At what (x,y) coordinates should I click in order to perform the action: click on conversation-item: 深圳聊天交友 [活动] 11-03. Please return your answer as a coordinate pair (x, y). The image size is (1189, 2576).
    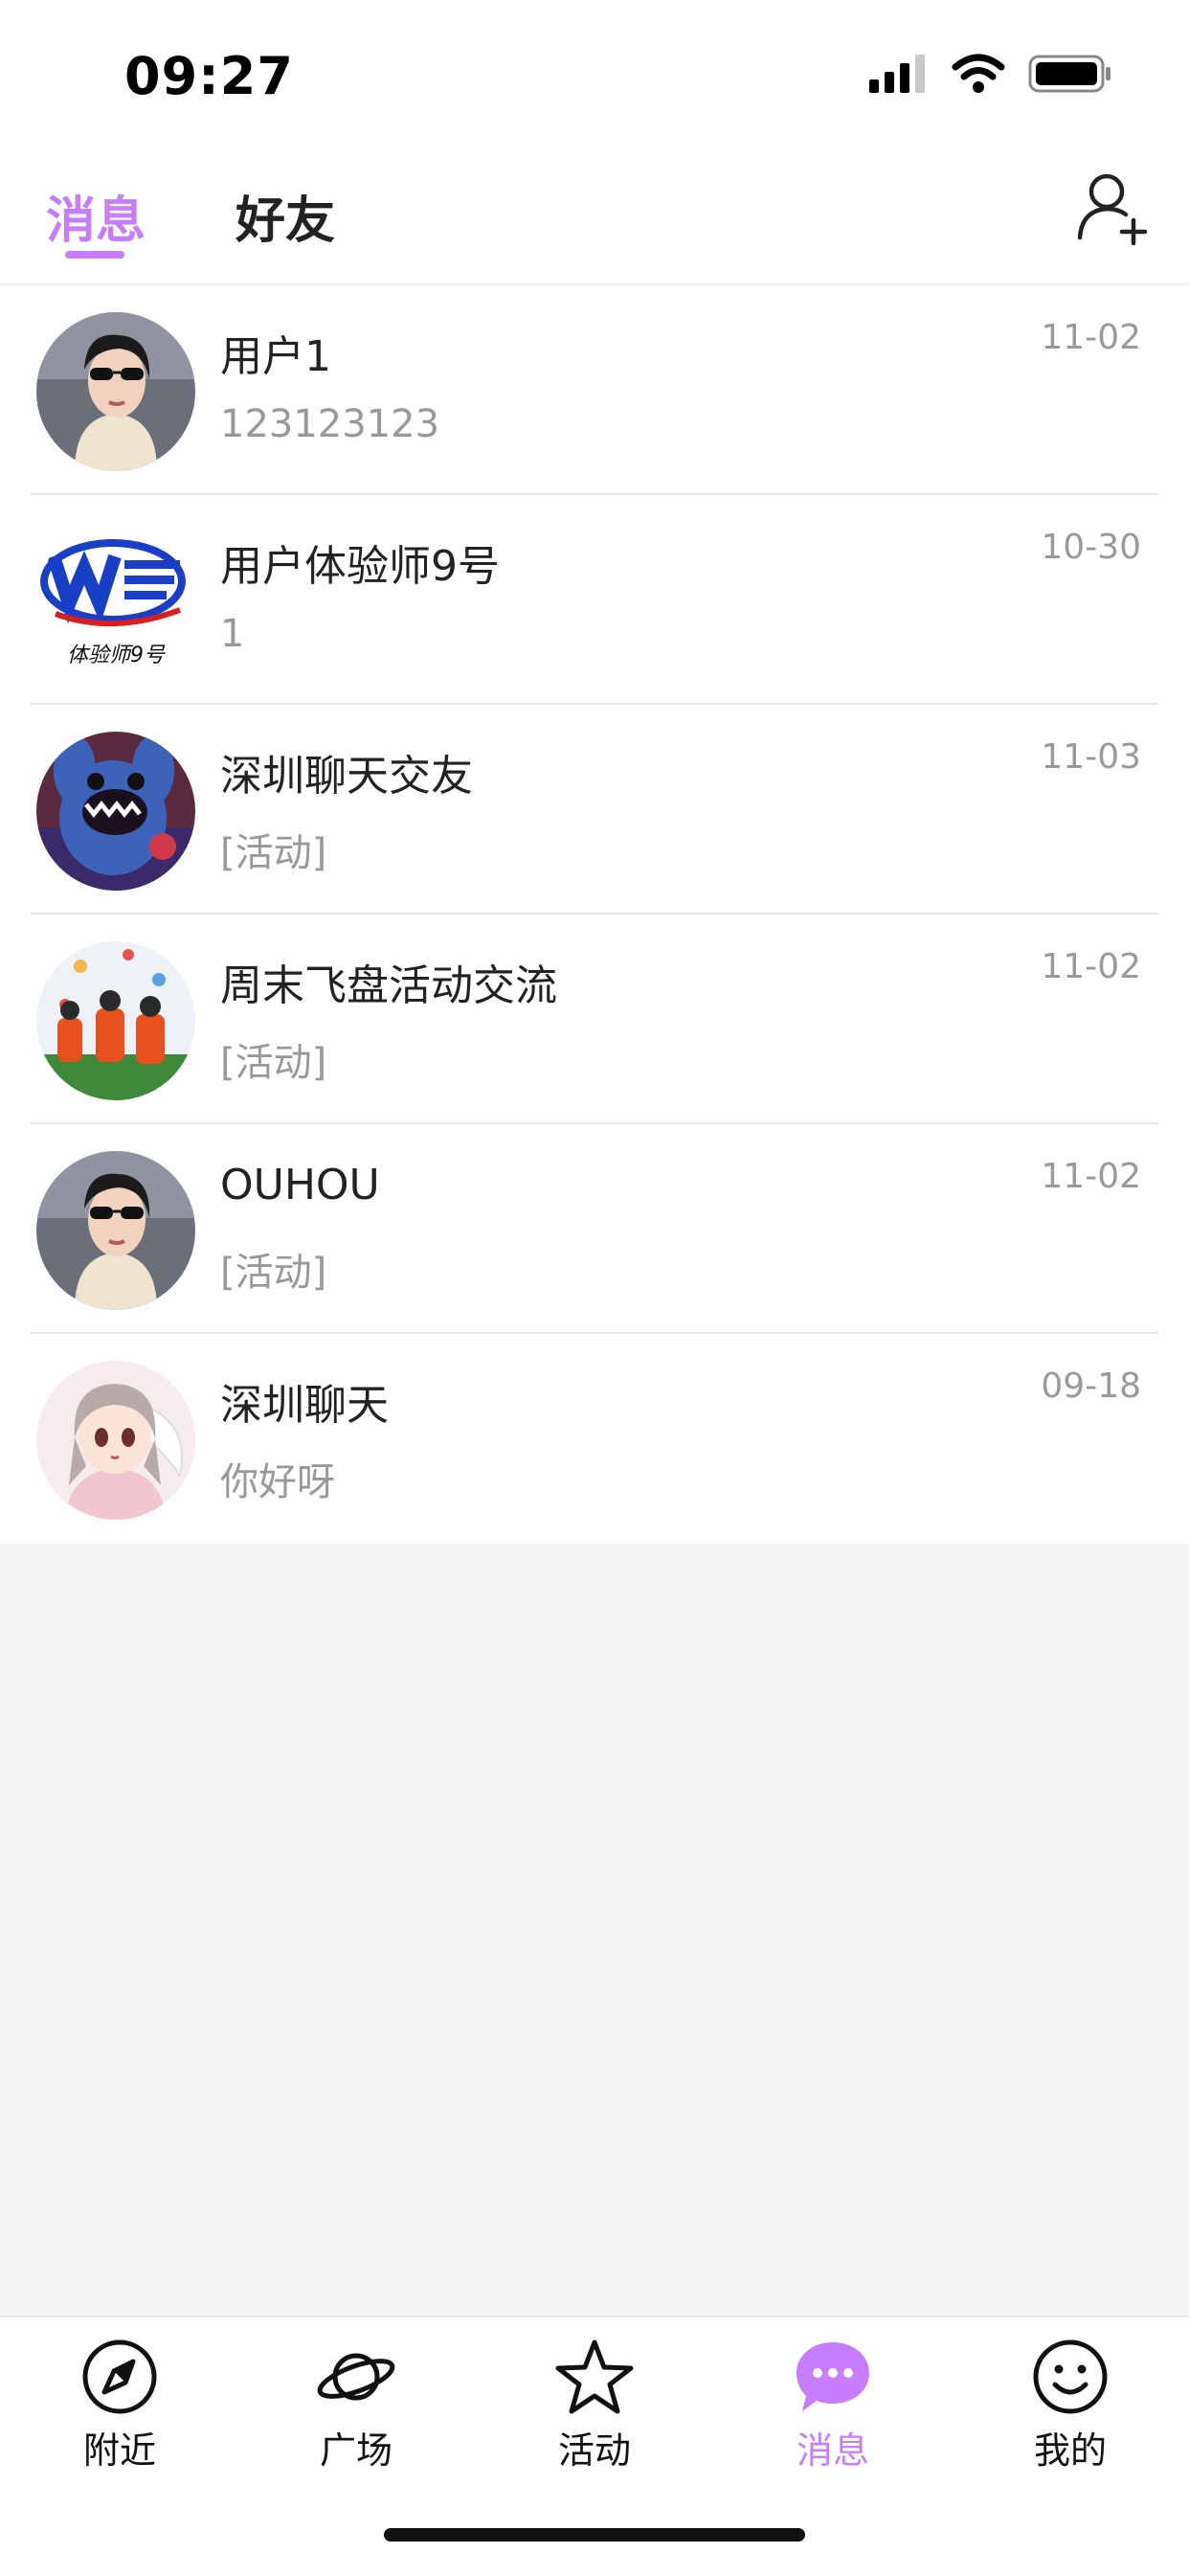
    Looking at the image, I should click on (594, 810).